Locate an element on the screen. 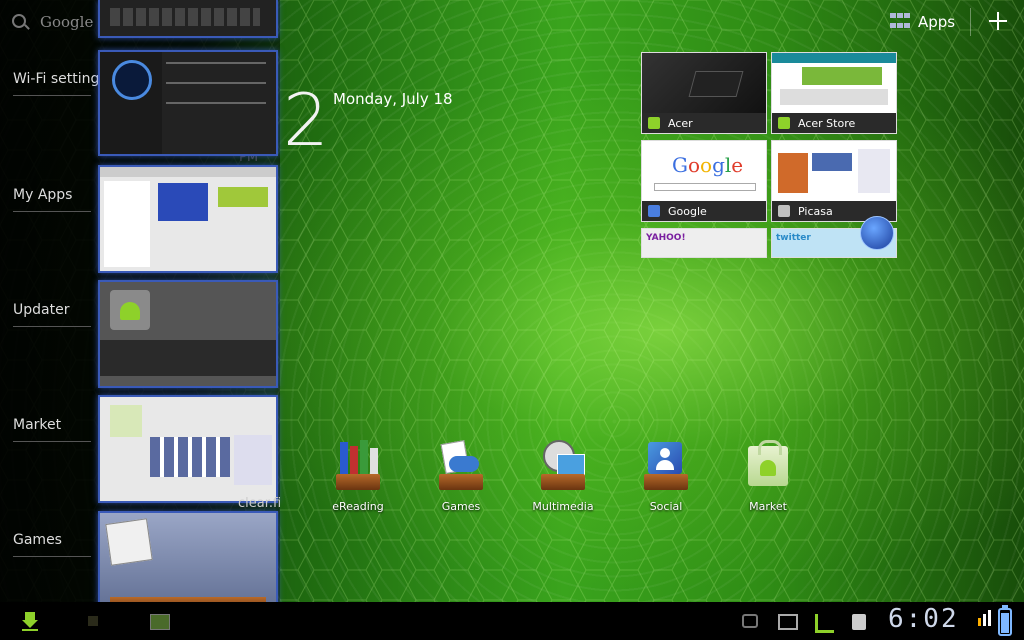  download-icon is located at coordinates (30, 621).